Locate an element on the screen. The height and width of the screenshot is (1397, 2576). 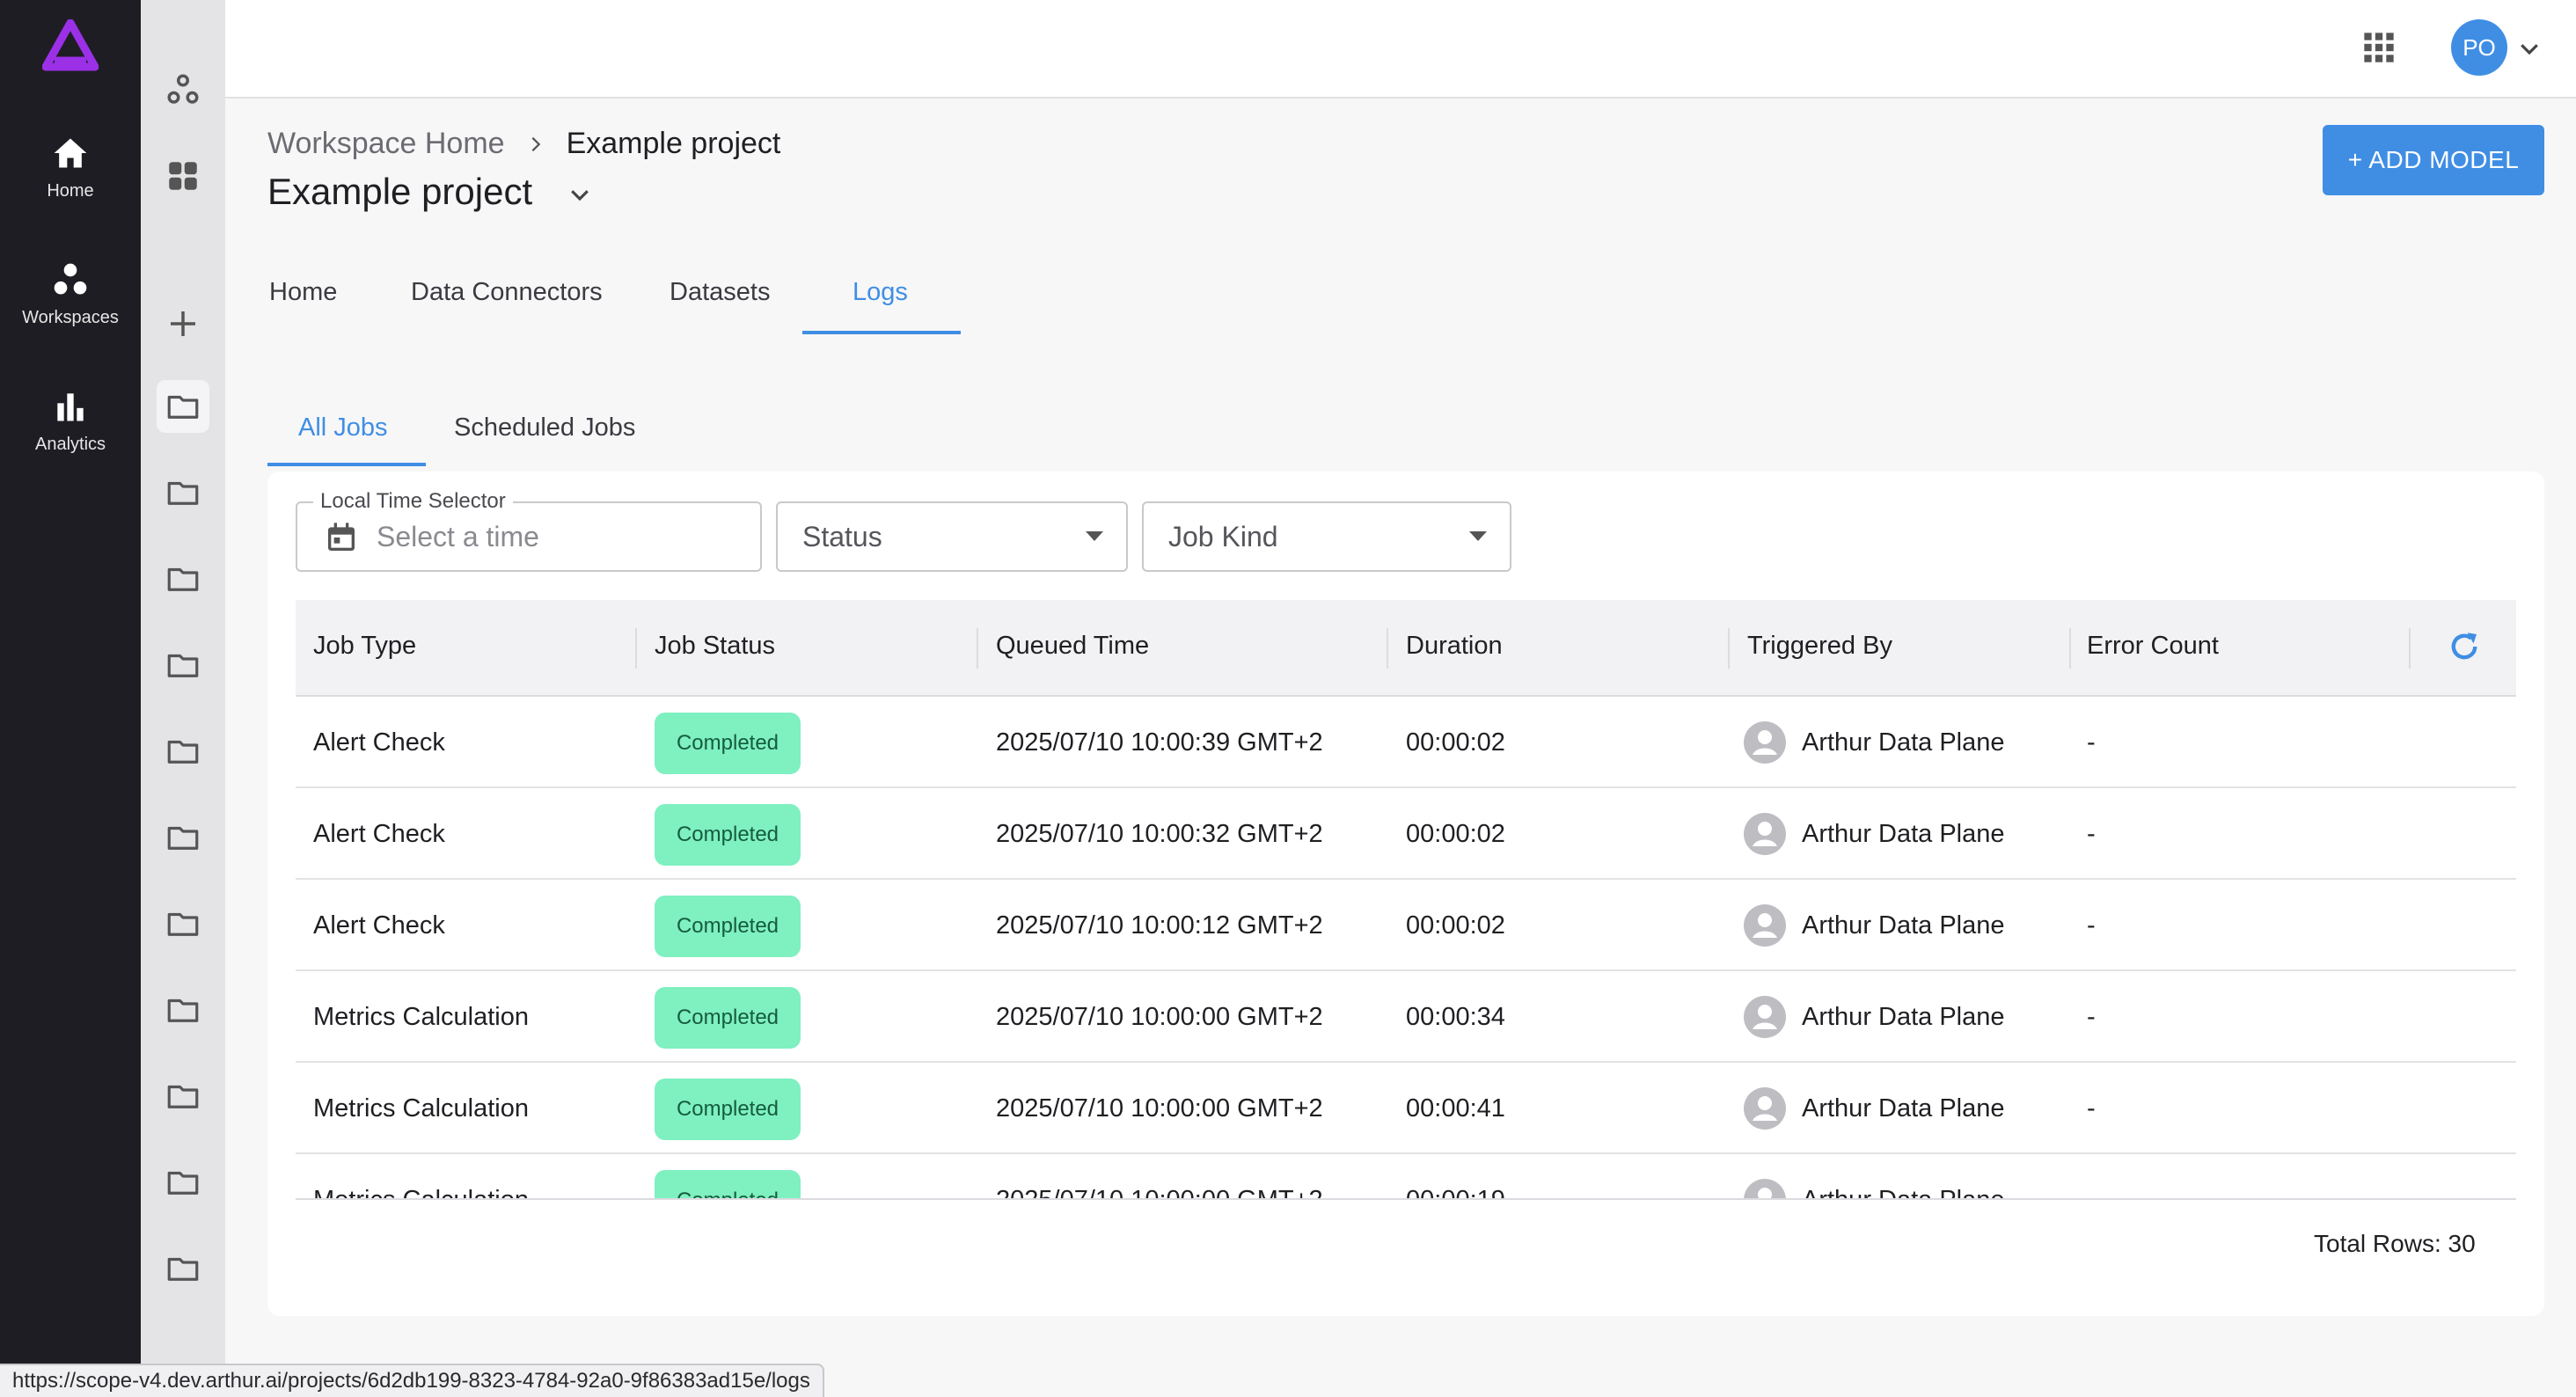
queued-time-cell: 2025/07/10 10:00:32 GMT+2 is located at coordinates (1159, 834).